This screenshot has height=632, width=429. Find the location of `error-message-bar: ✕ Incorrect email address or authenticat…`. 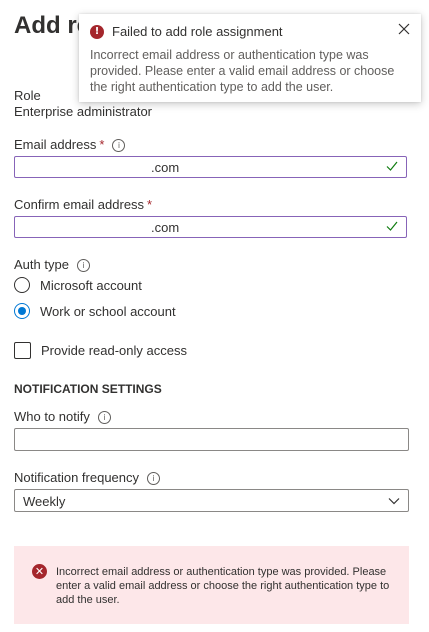

error-message-bar: ✕ Incorrect email address or authenticat… is located at coordinates (211, 585).